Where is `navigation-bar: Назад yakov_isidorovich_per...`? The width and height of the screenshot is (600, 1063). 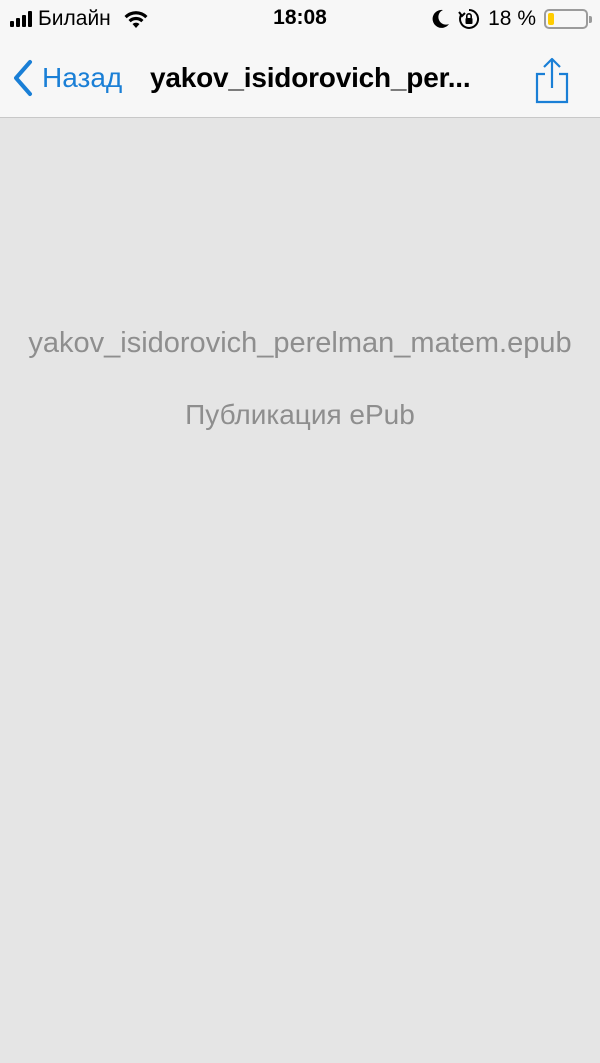 navigation-bar: Назад yakov_isidorovich_per... is located at coordinates (300, 79).